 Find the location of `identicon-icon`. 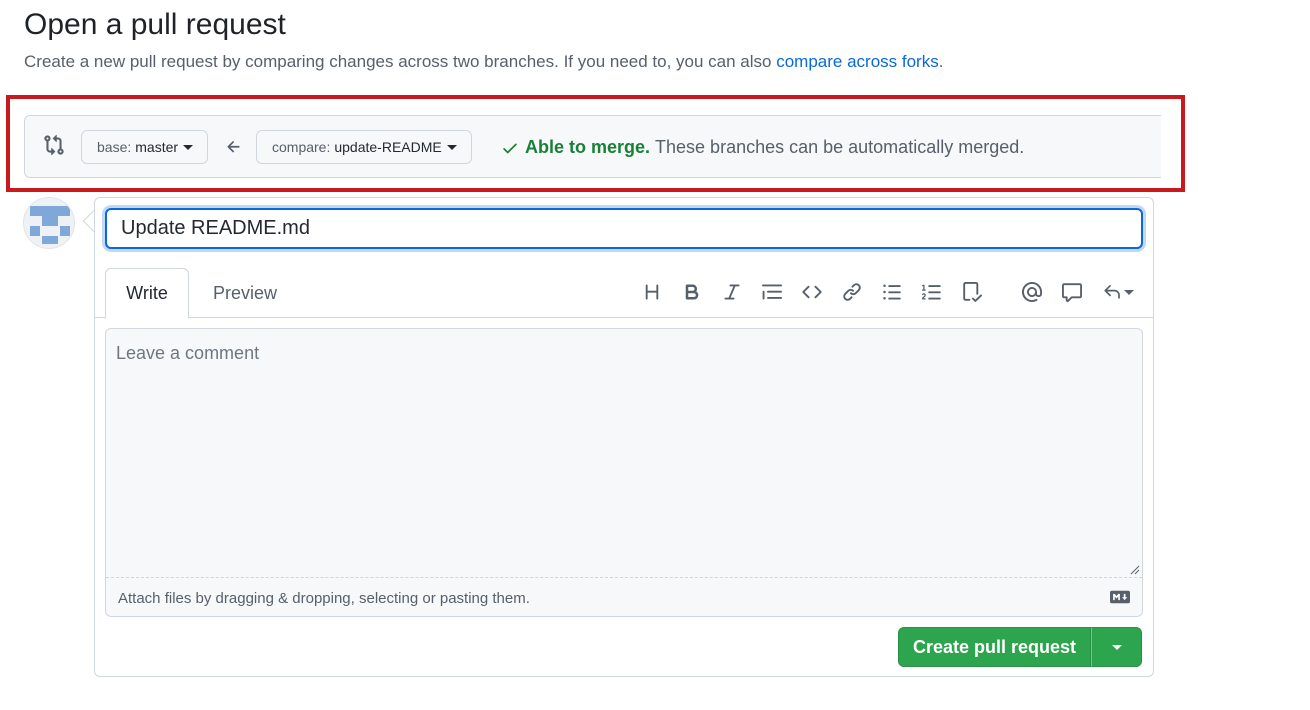

identicon-icon is located at coordinates (49, 223).